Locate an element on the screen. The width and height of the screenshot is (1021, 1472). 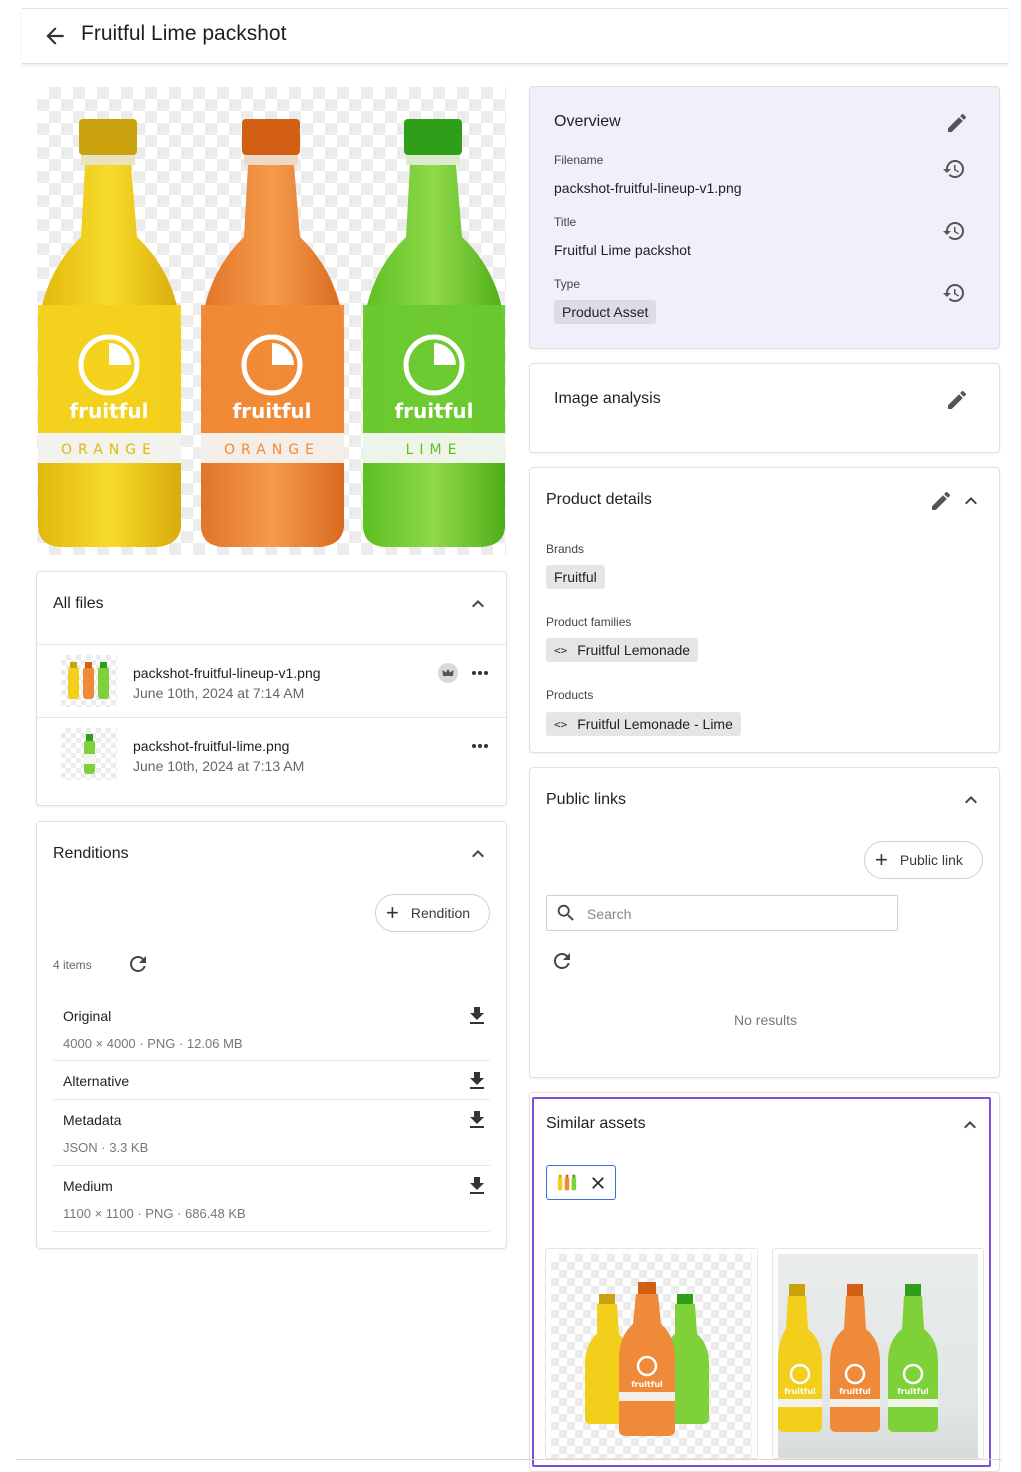
title-value: Fruitful Lime packshot is located at coordinates (622, 250).